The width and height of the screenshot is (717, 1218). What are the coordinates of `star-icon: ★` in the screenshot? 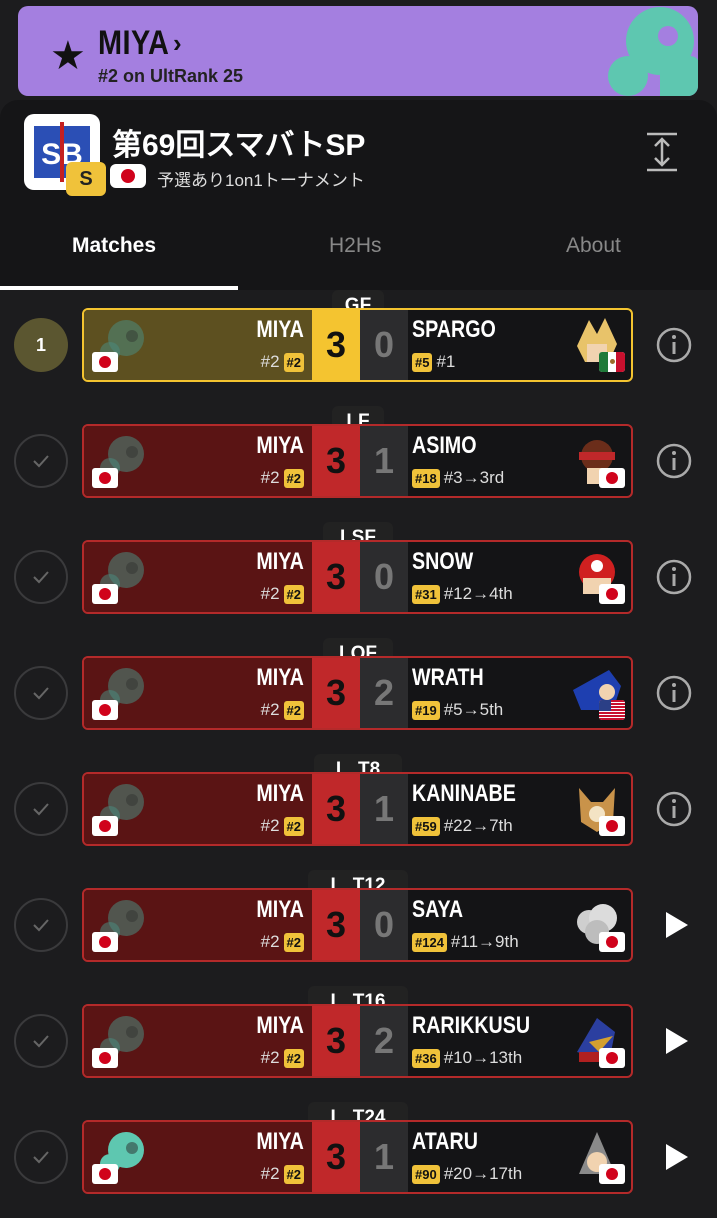 It's located at (68, 56).